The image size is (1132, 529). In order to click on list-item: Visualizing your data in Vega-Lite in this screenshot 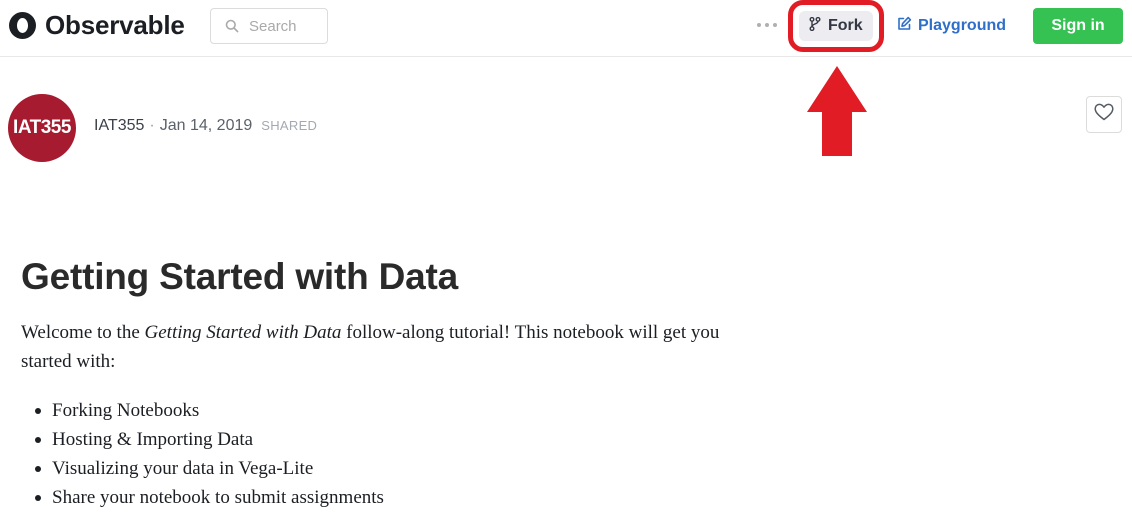, I will do `click(202, 468)`.